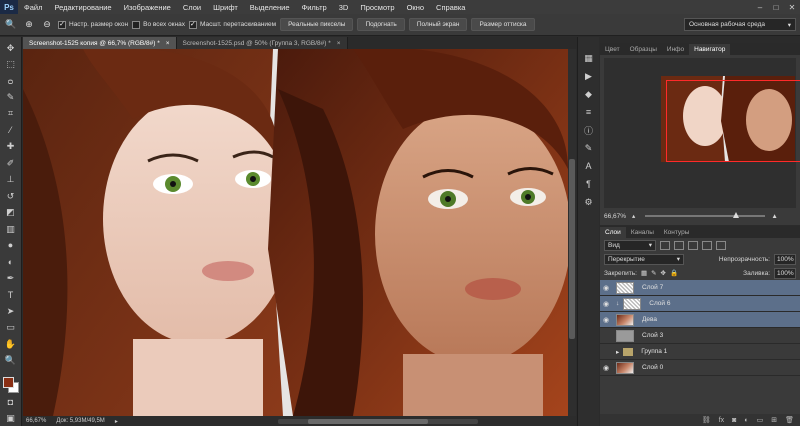 The height and width of the screenshot is (426, 800). Describe the element at coordinates (654, 351) in the screenshot. I see `layer-name: Группа 1` at that location.